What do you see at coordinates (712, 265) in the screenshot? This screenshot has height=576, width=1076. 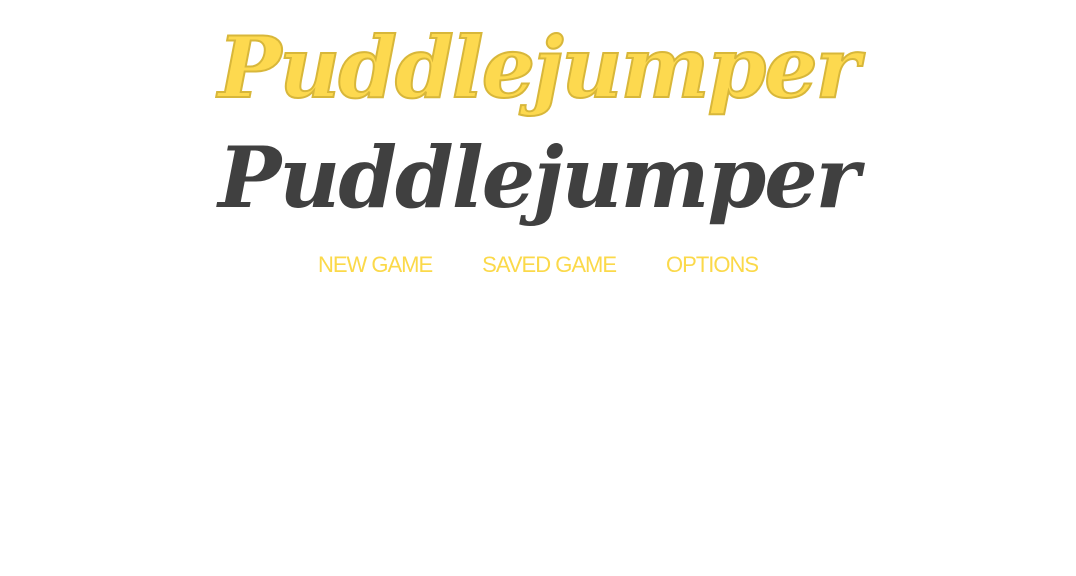 I see `options-button: OPTIONS` at bounding box center [712, 265].